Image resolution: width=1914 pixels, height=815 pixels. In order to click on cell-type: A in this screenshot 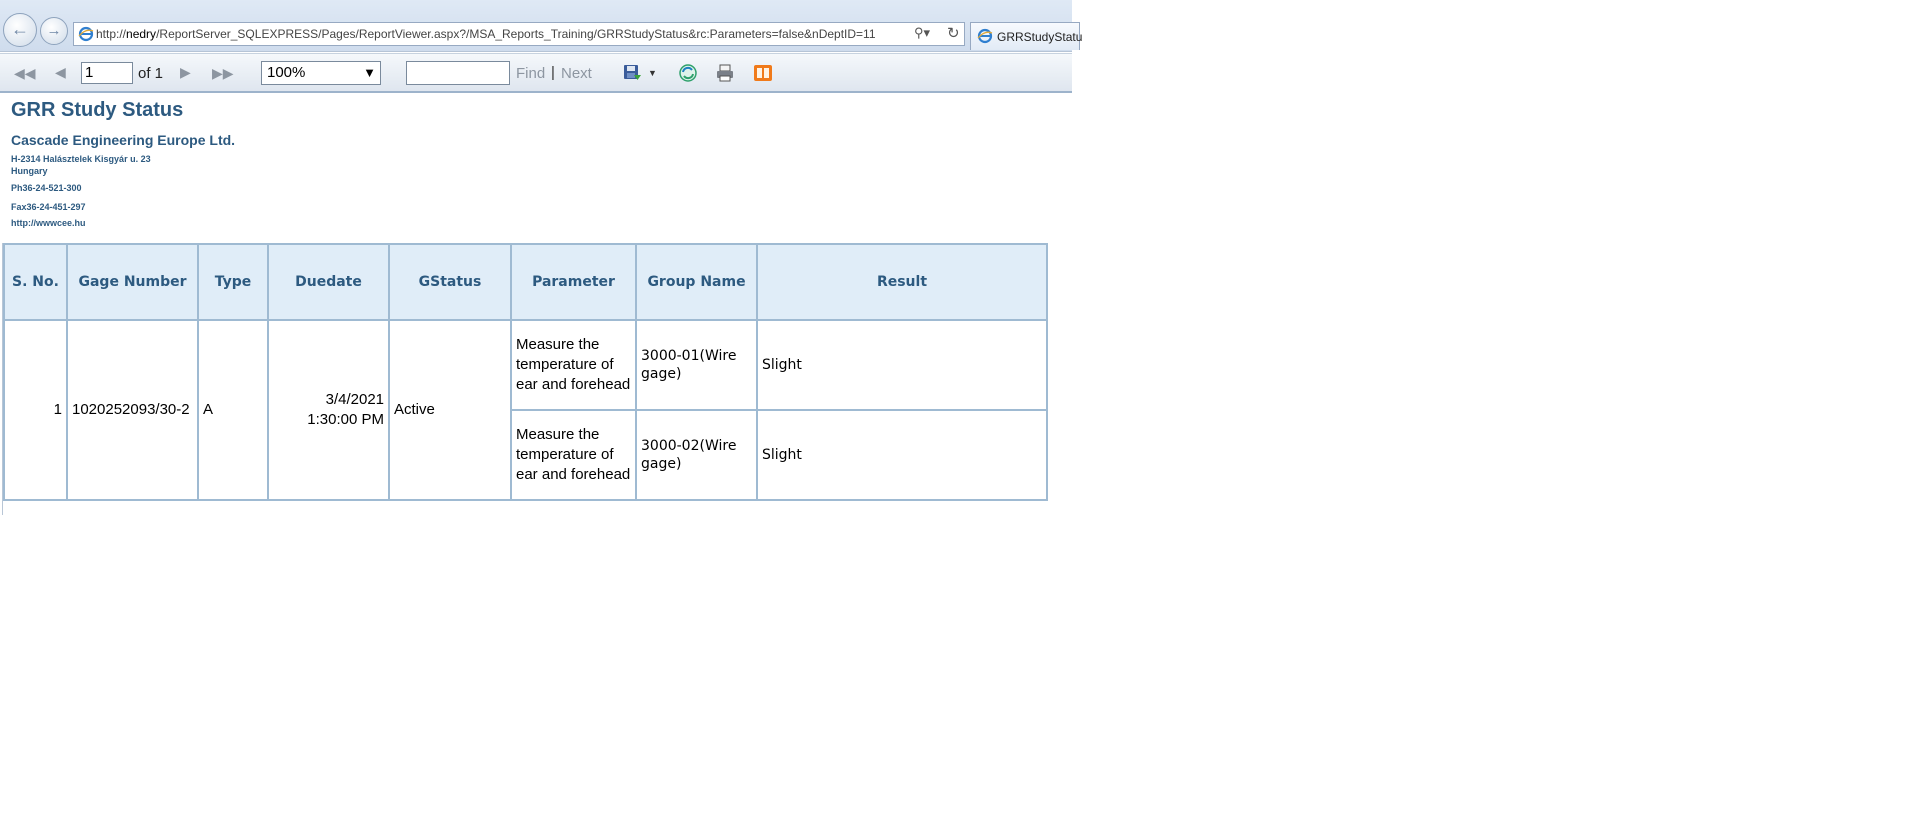, I will do `click(233, 410)`.